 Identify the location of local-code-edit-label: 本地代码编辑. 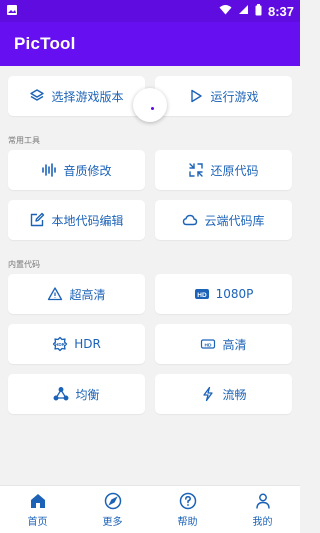
(87, 220).